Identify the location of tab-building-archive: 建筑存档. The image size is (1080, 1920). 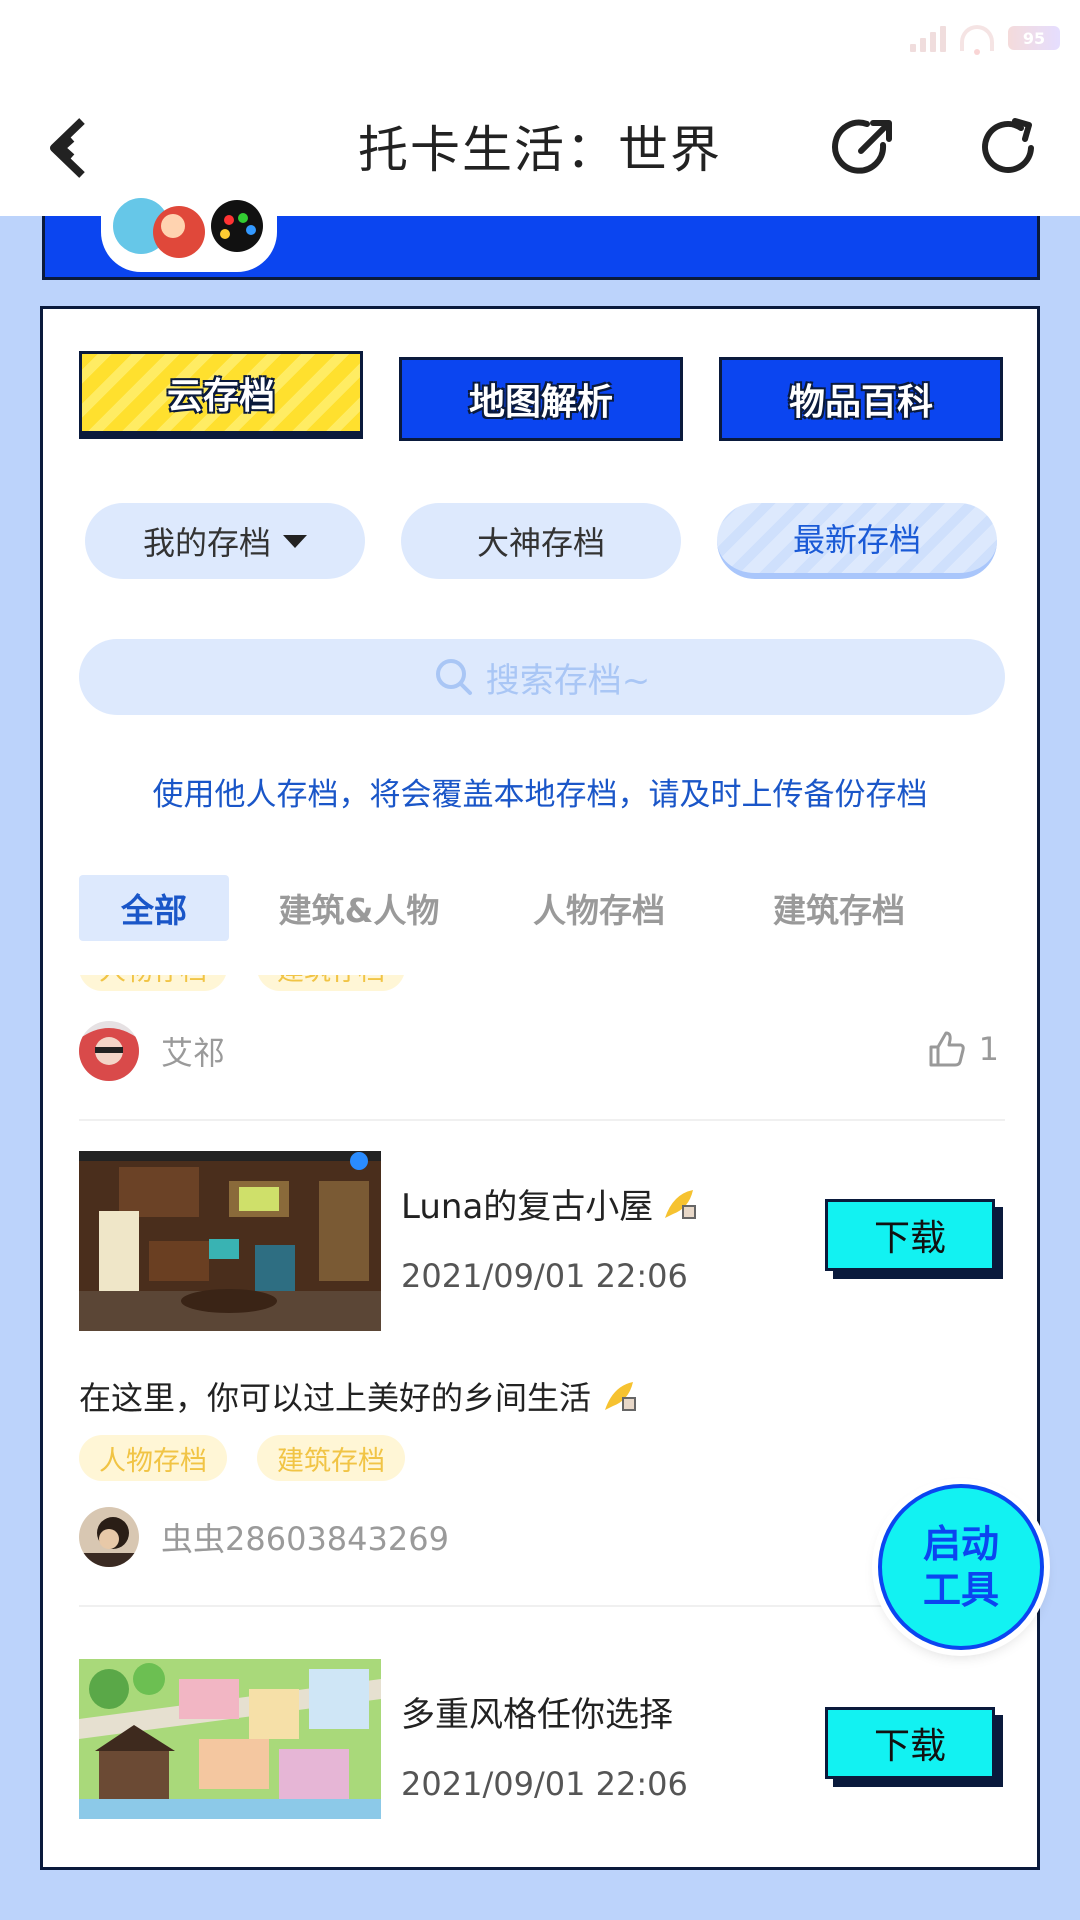
(839, 908).